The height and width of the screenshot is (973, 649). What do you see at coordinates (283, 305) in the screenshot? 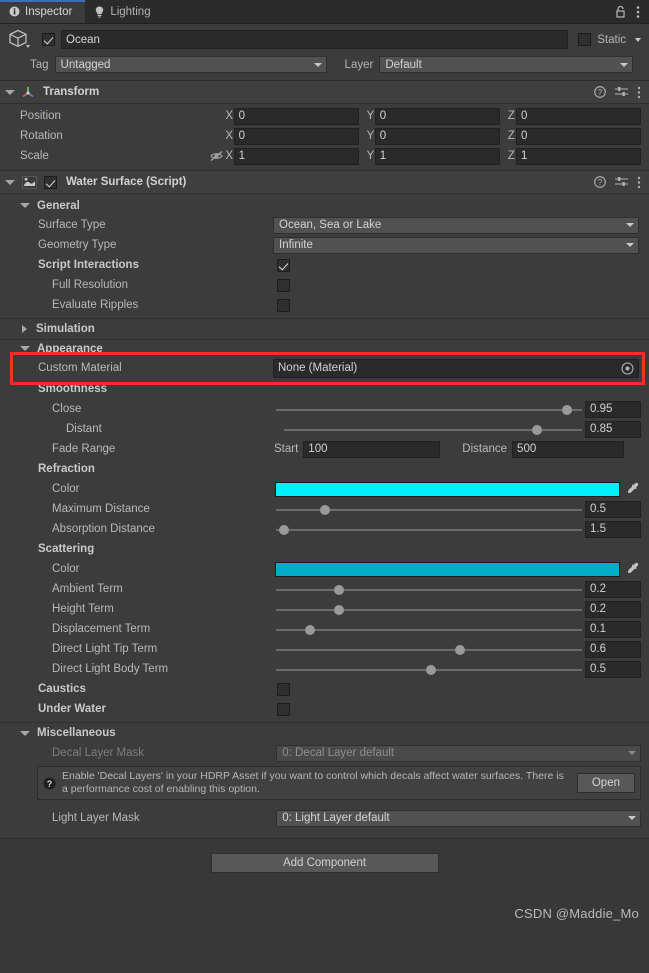
I see `evaluate-ripples-checkbox` at bounding box center [283, 305].